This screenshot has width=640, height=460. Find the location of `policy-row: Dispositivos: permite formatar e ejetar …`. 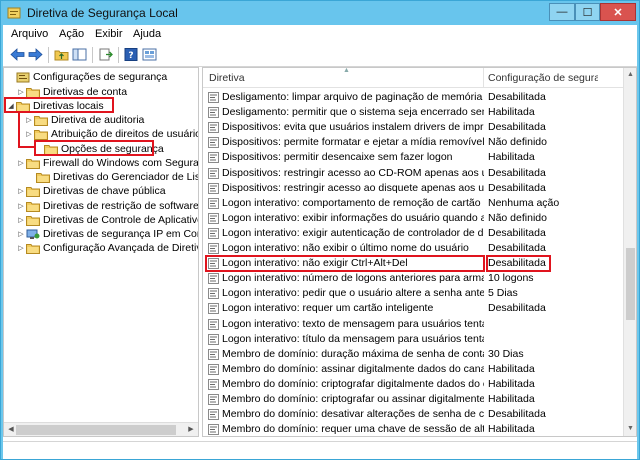

policy-row: Dispositivos: permite formatar e ejetar … is located at coordinates (413, 142).